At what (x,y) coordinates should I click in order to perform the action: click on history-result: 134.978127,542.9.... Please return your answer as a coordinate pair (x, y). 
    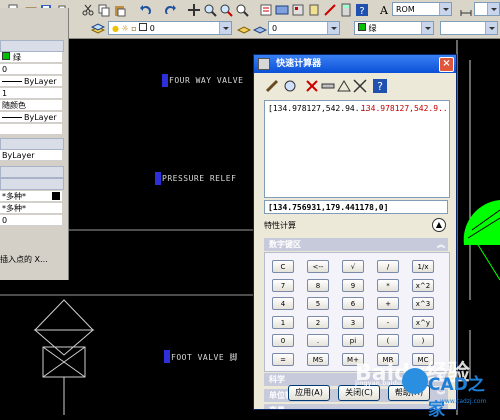
    Looking at the image, I should click on (404, 108).